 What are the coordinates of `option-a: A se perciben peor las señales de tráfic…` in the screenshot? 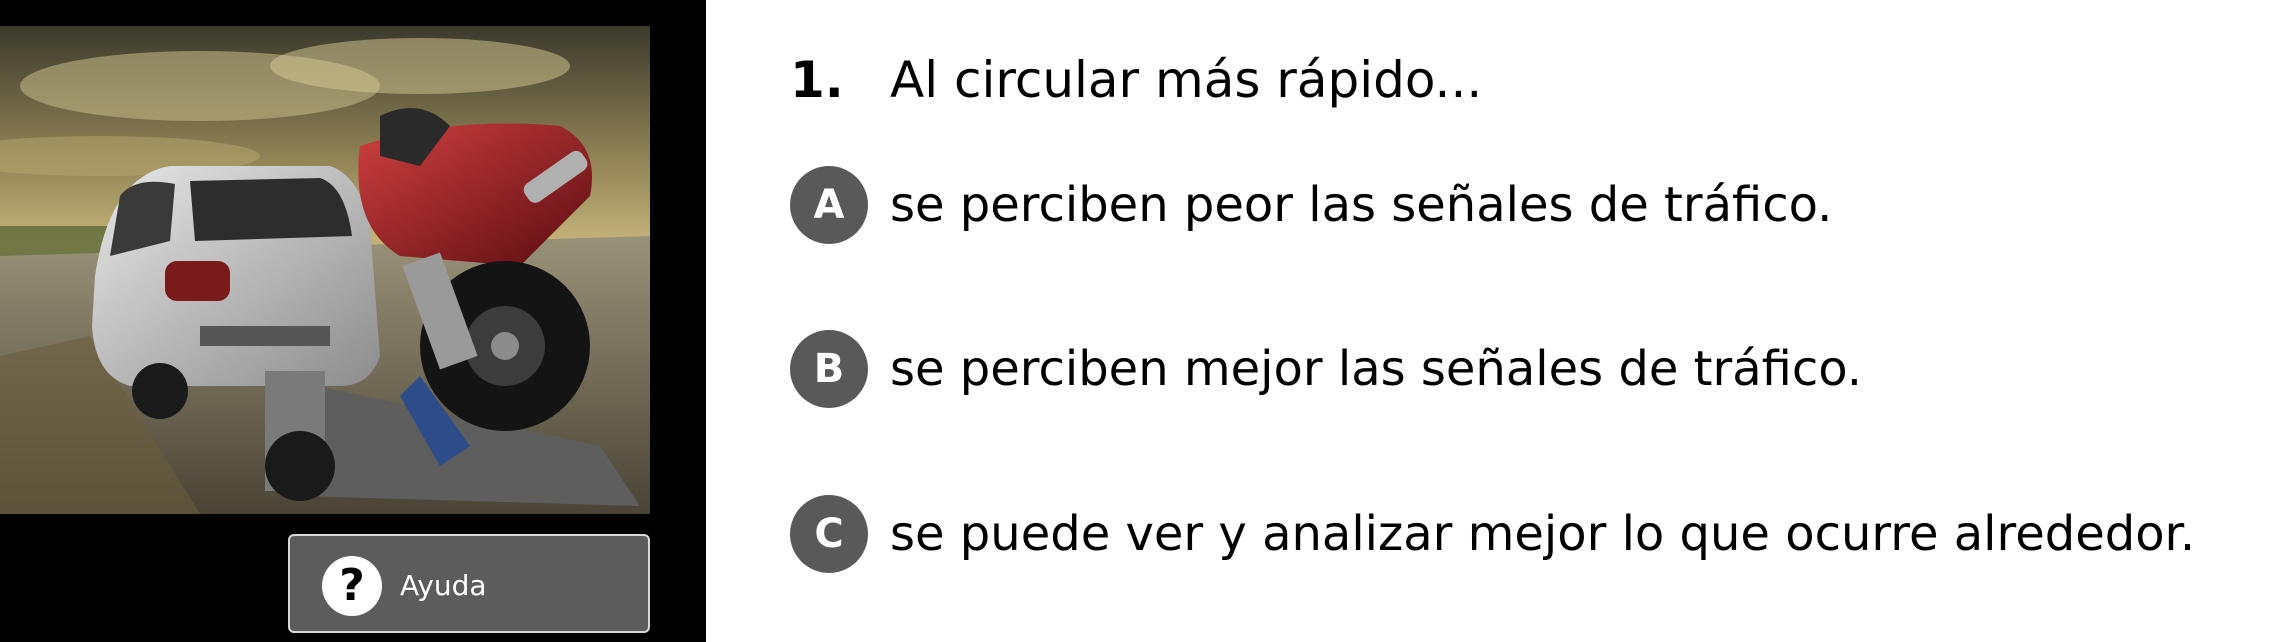 It's located at (1530, 205).